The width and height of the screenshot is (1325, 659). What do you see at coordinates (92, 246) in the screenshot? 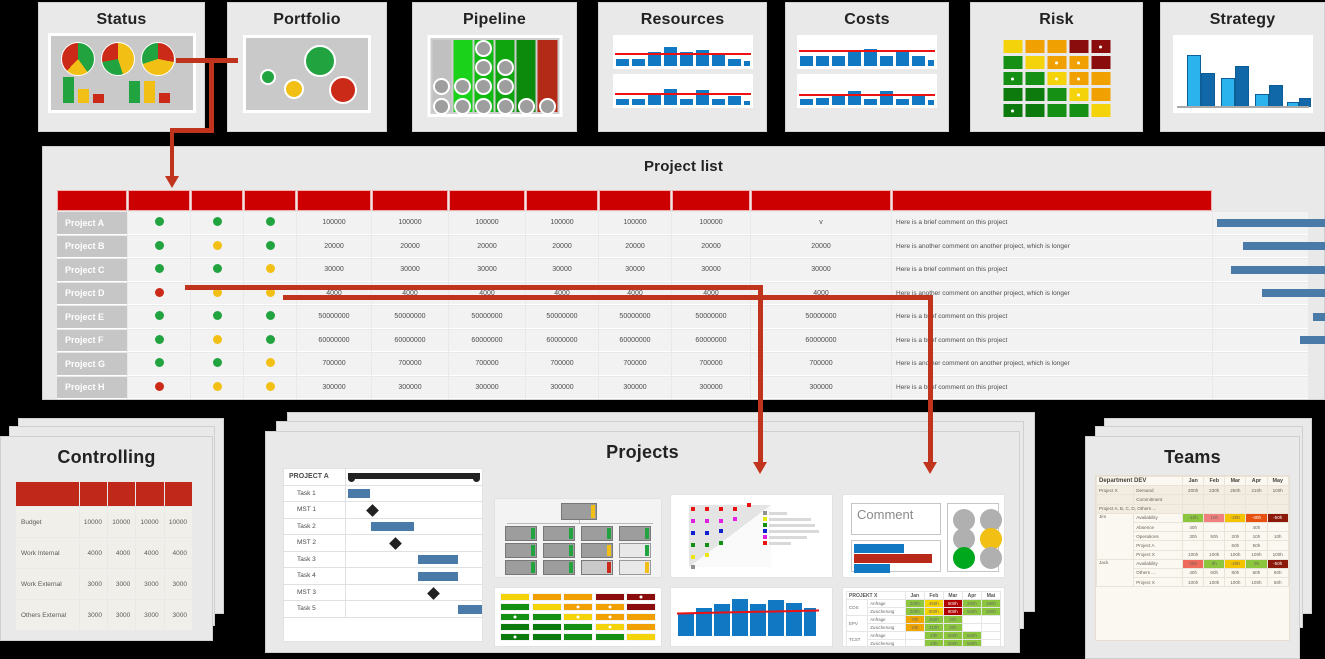
I see `project-name-cell: Project B` at bounding box center [92, 246].